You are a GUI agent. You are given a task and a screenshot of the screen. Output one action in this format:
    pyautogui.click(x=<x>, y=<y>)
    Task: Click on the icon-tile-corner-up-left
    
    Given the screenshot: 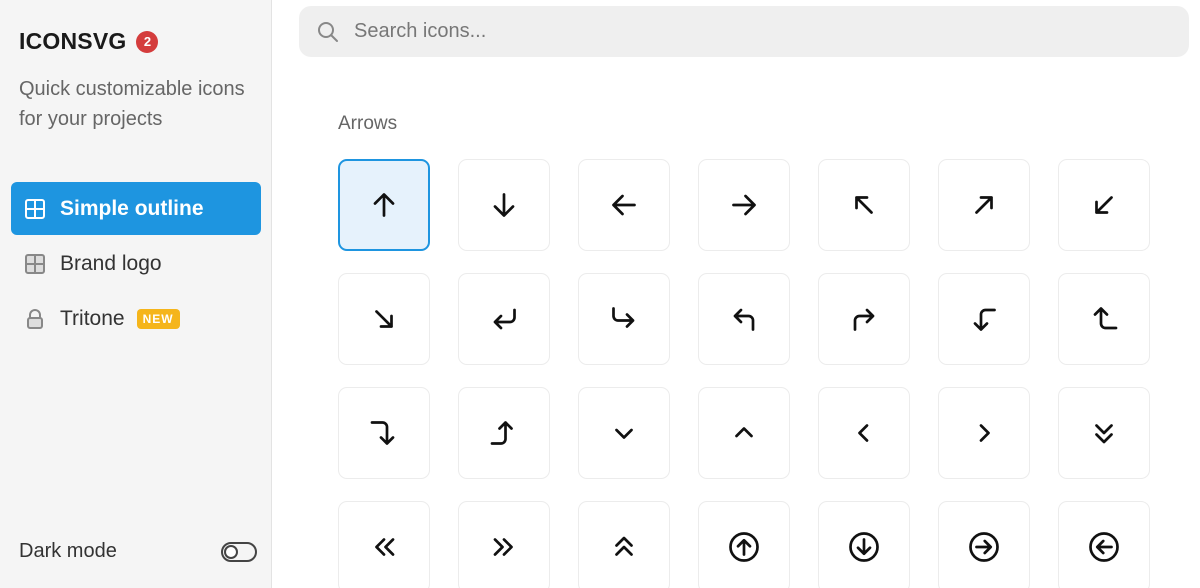 What is the action you would take?
    pyautogui.click(x=744, y=319)
    